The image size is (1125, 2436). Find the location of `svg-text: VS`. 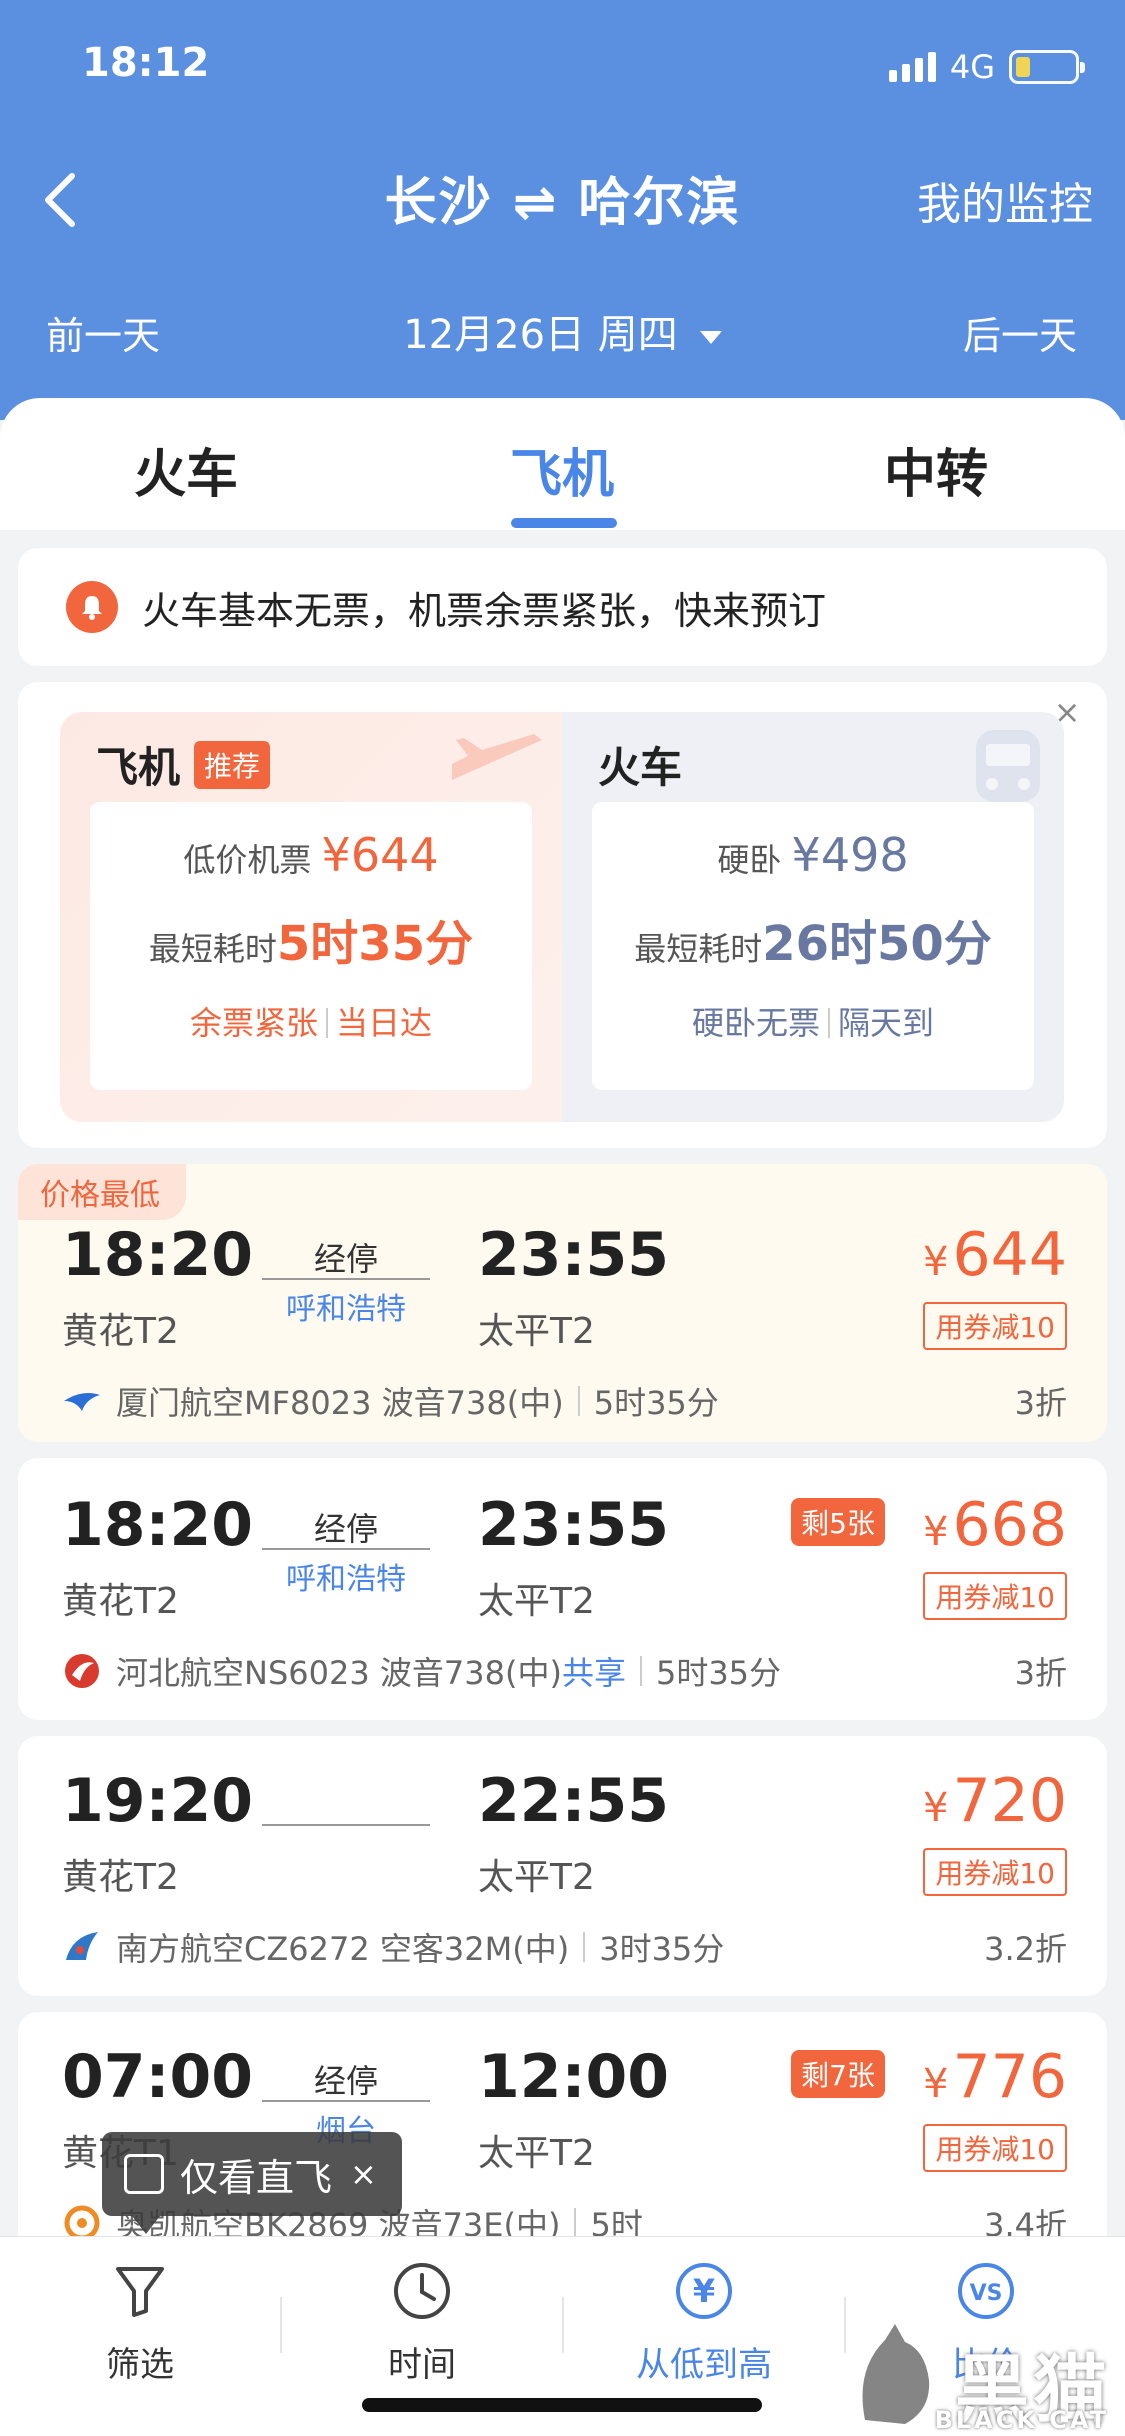

svg-text: VS is located at coordinates (986, 2293).